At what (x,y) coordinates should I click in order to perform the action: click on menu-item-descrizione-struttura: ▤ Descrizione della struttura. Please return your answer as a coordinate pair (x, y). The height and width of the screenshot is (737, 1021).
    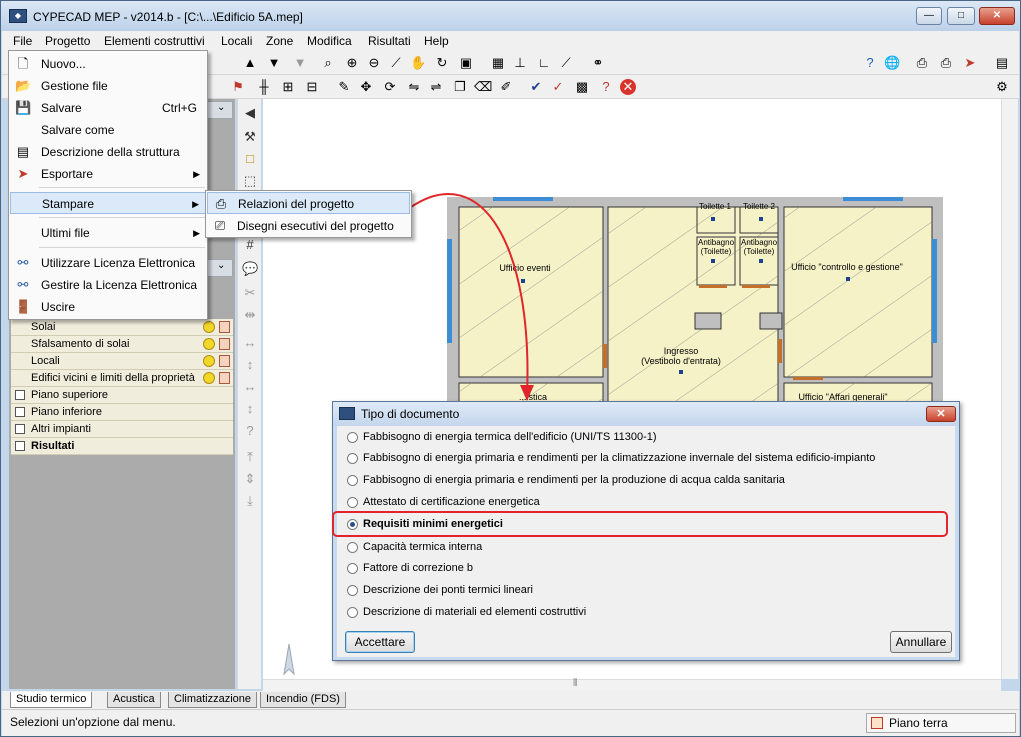
    Looking at the image, I should click on (108, 152).